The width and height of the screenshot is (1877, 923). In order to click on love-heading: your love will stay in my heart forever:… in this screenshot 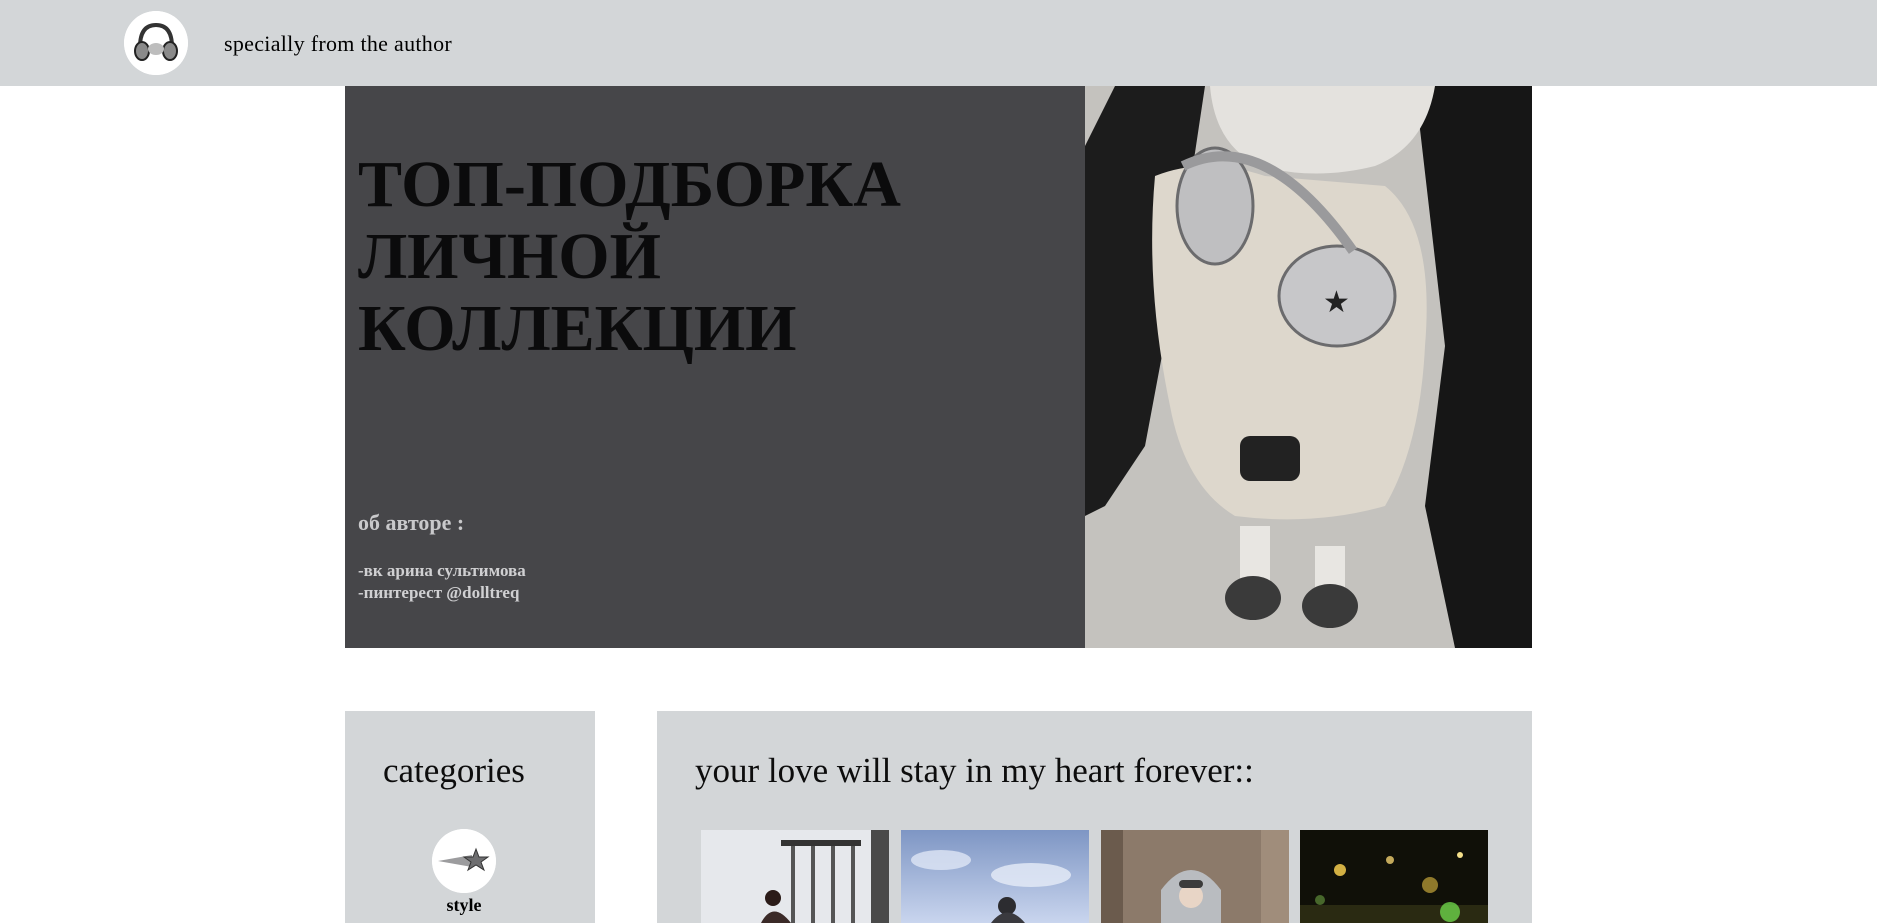, I will do `click(974, 770)`.